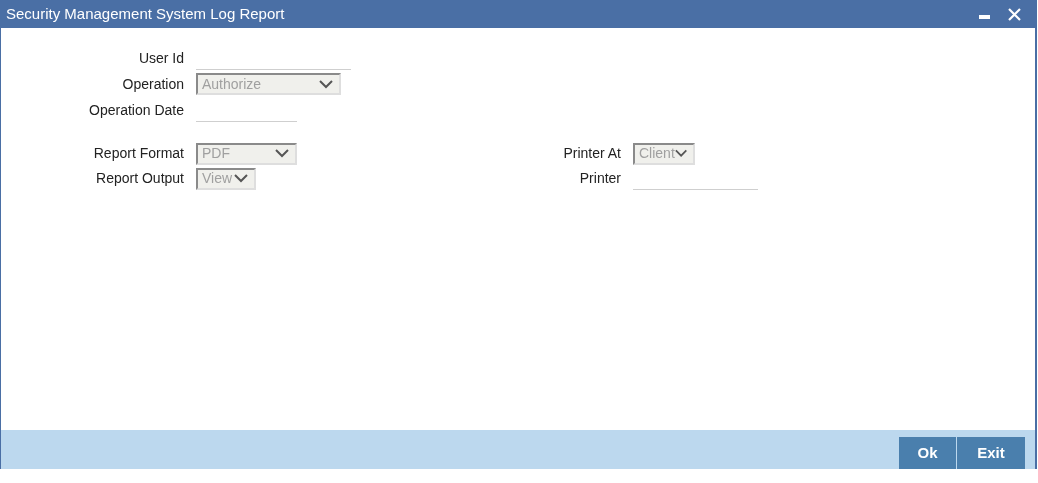 Image resolution: width=1038 pixels, height=483 pixels. Describe the element at coordinates (591, 153) in the screenshot. I see `field-label: Printer At` at that location.